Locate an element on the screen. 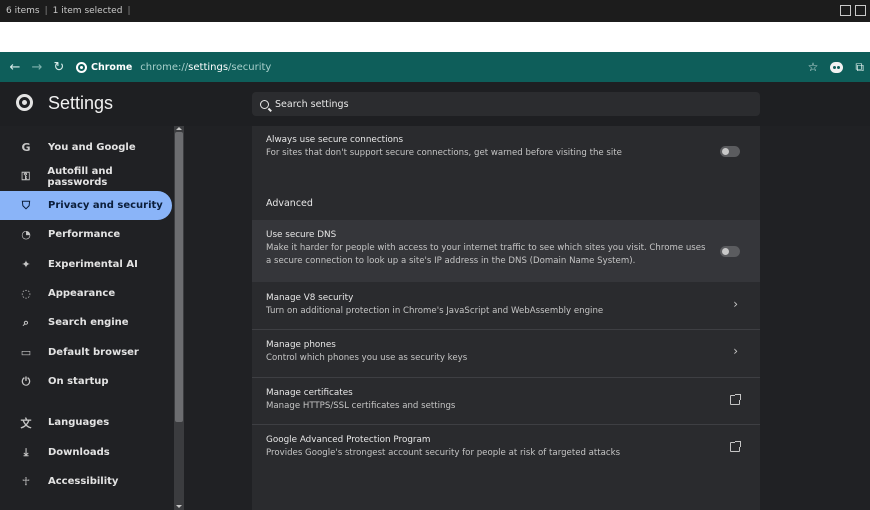 The width and height of the screenshot is (870, 510). sidebar-item-downloads: ⤓ Downloads is located at coordinates (86, 452).